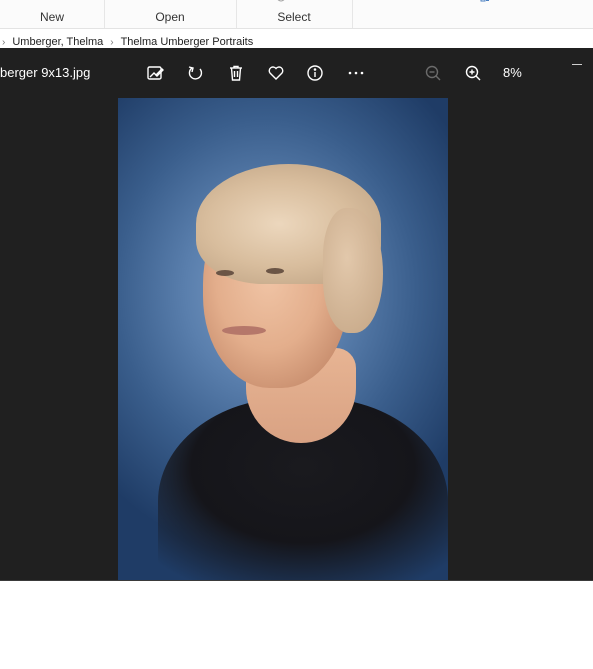  I want to click on edit-image-button, so click(155, 73).